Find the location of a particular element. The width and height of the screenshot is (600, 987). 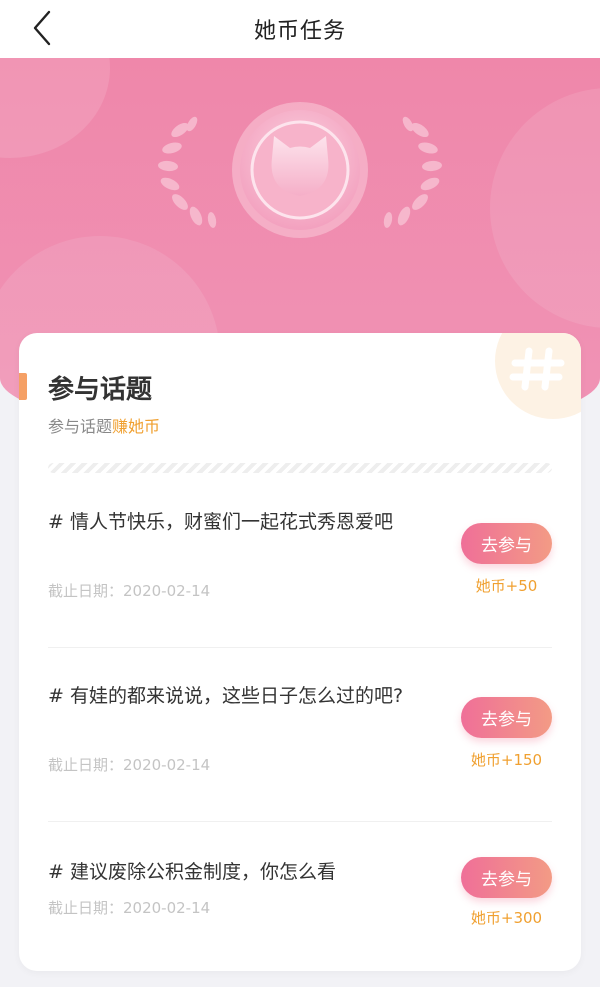

cat-coin-medal-icon is located at coordinates (300, 170).